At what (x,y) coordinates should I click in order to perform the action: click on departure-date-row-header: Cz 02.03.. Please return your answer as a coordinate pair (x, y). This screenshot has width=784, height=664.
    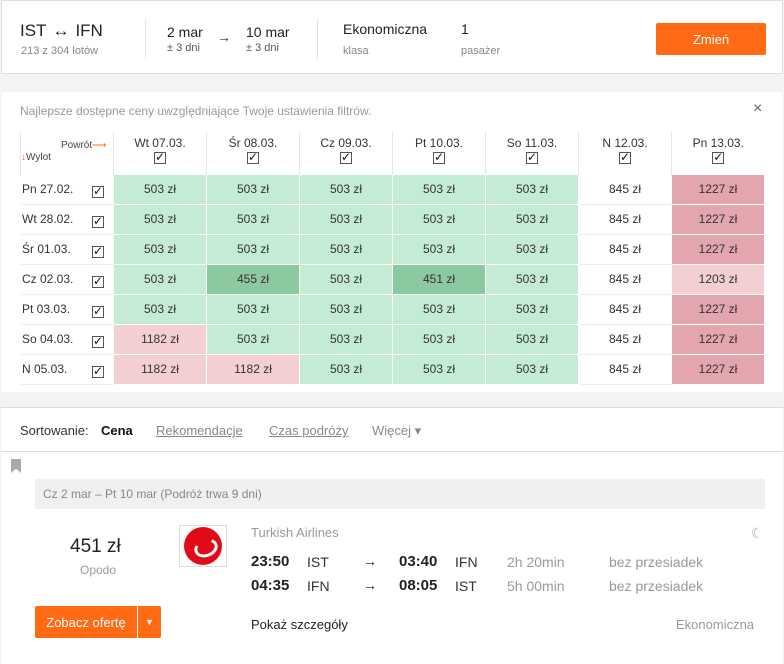
    Looking at the image, I should click on (67, 279).